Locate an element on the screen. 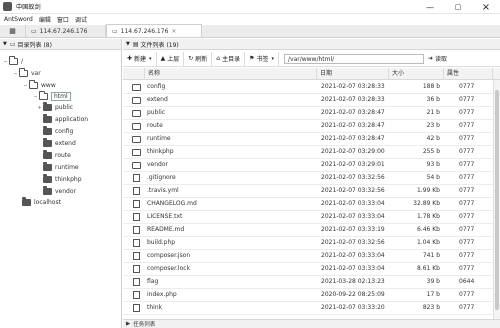  tree-node-root: − / is located at coordinates (12, 61).